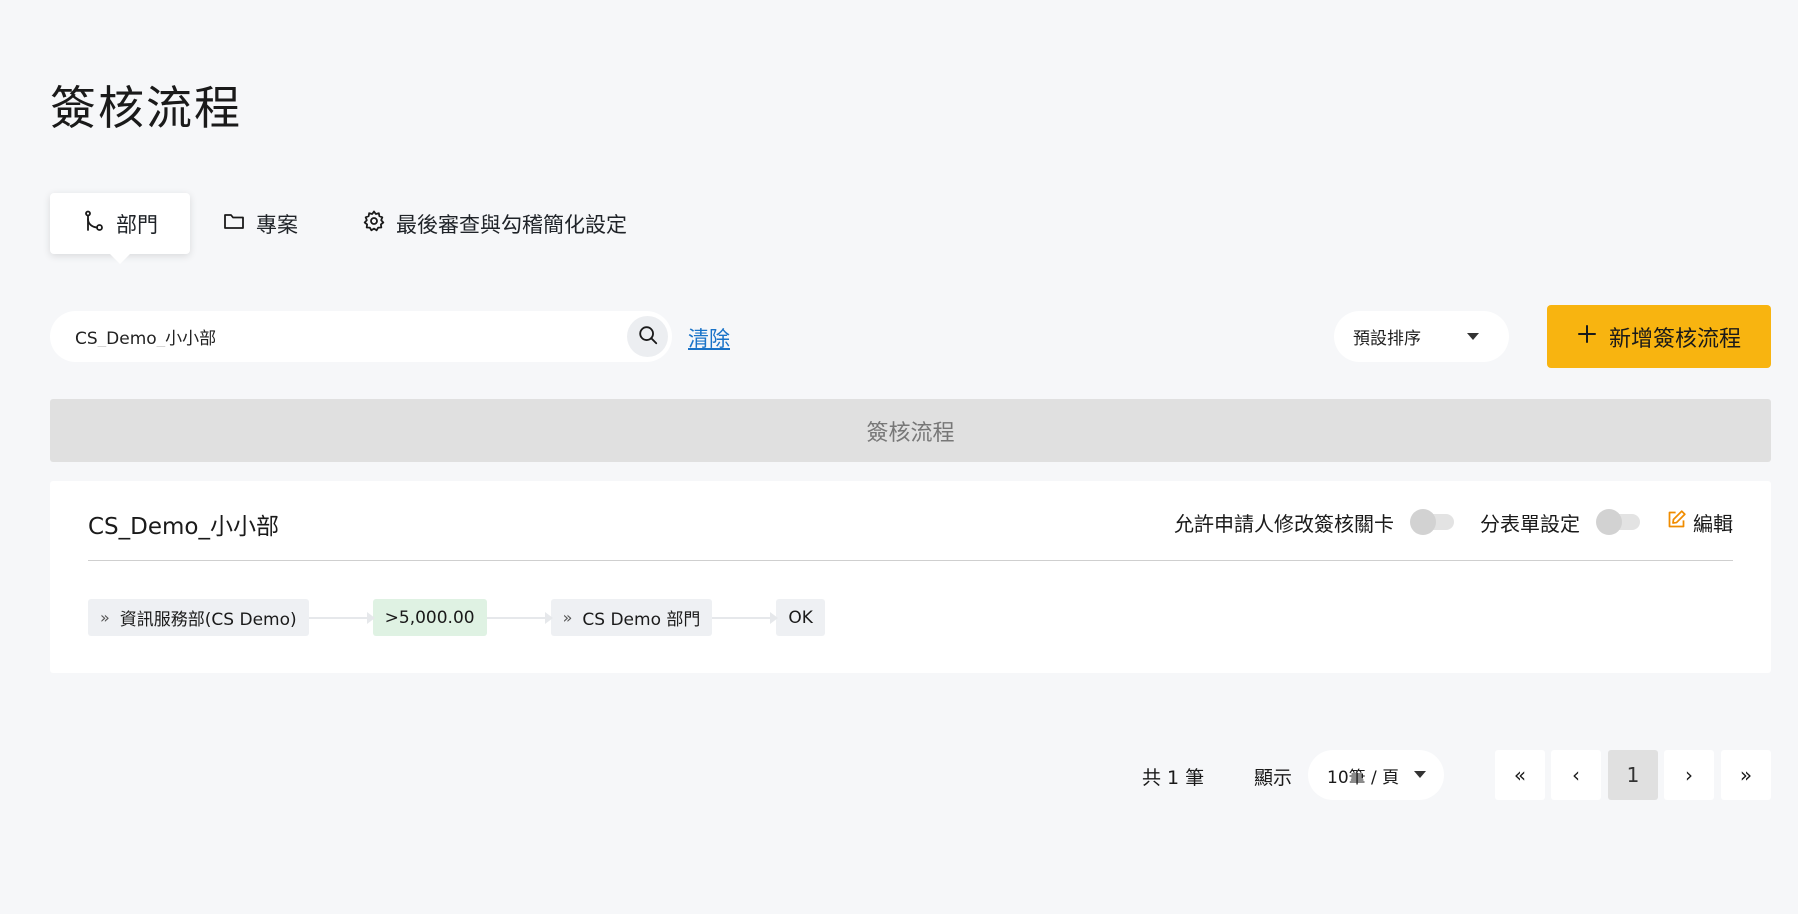 The image size is (1798, 914). I want to click on card-divider, so click(910, 560).